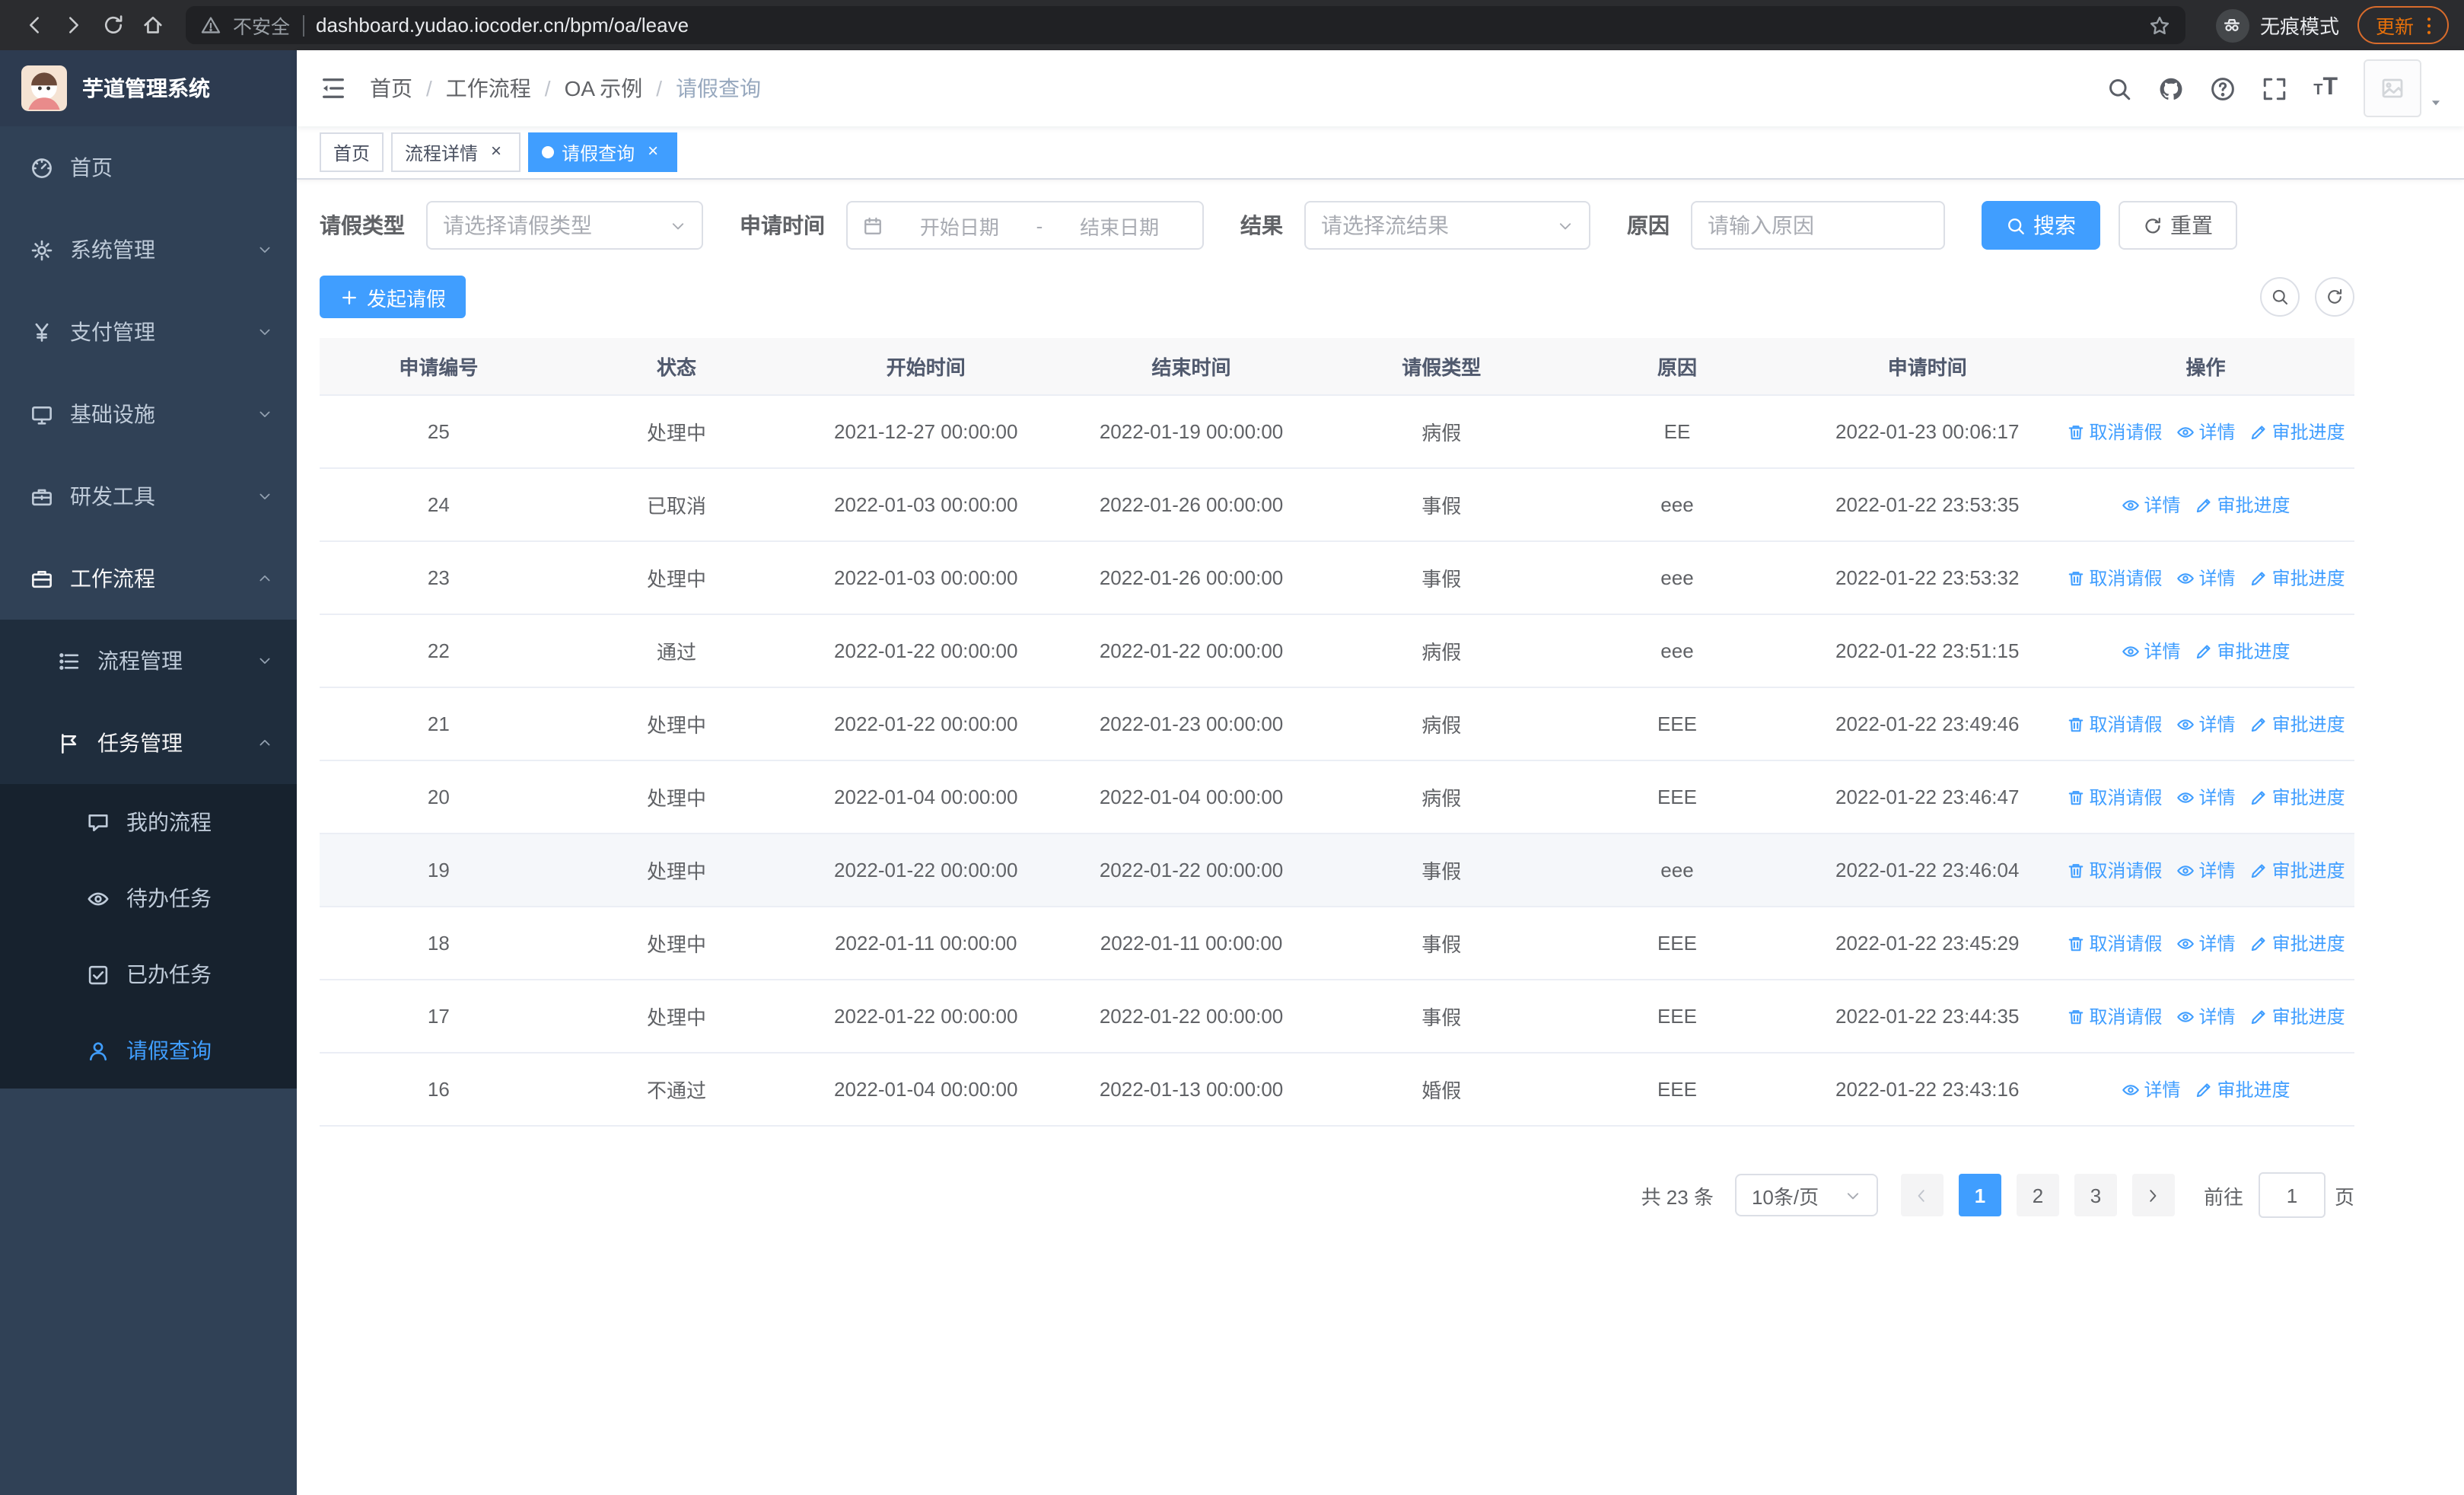  I want to click on cell-operations: 详情 审批进度, so click(2205, 1089).